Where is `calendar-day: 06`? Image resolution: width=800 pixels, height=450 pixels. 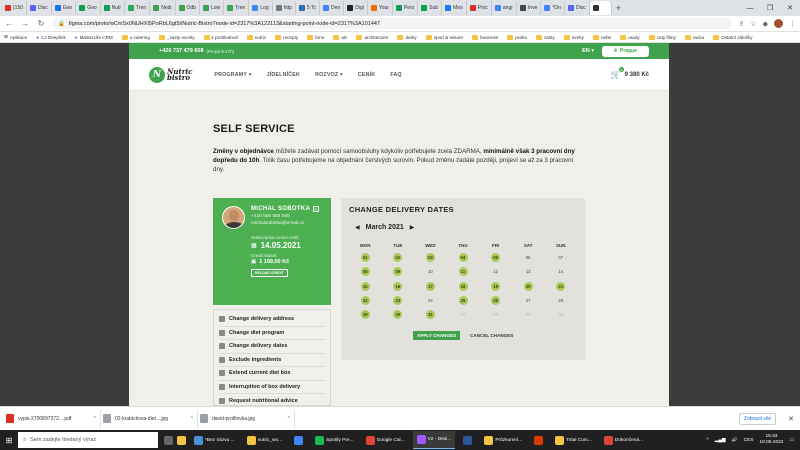 calendar-day: 06 is located at coordinates (528, 257).